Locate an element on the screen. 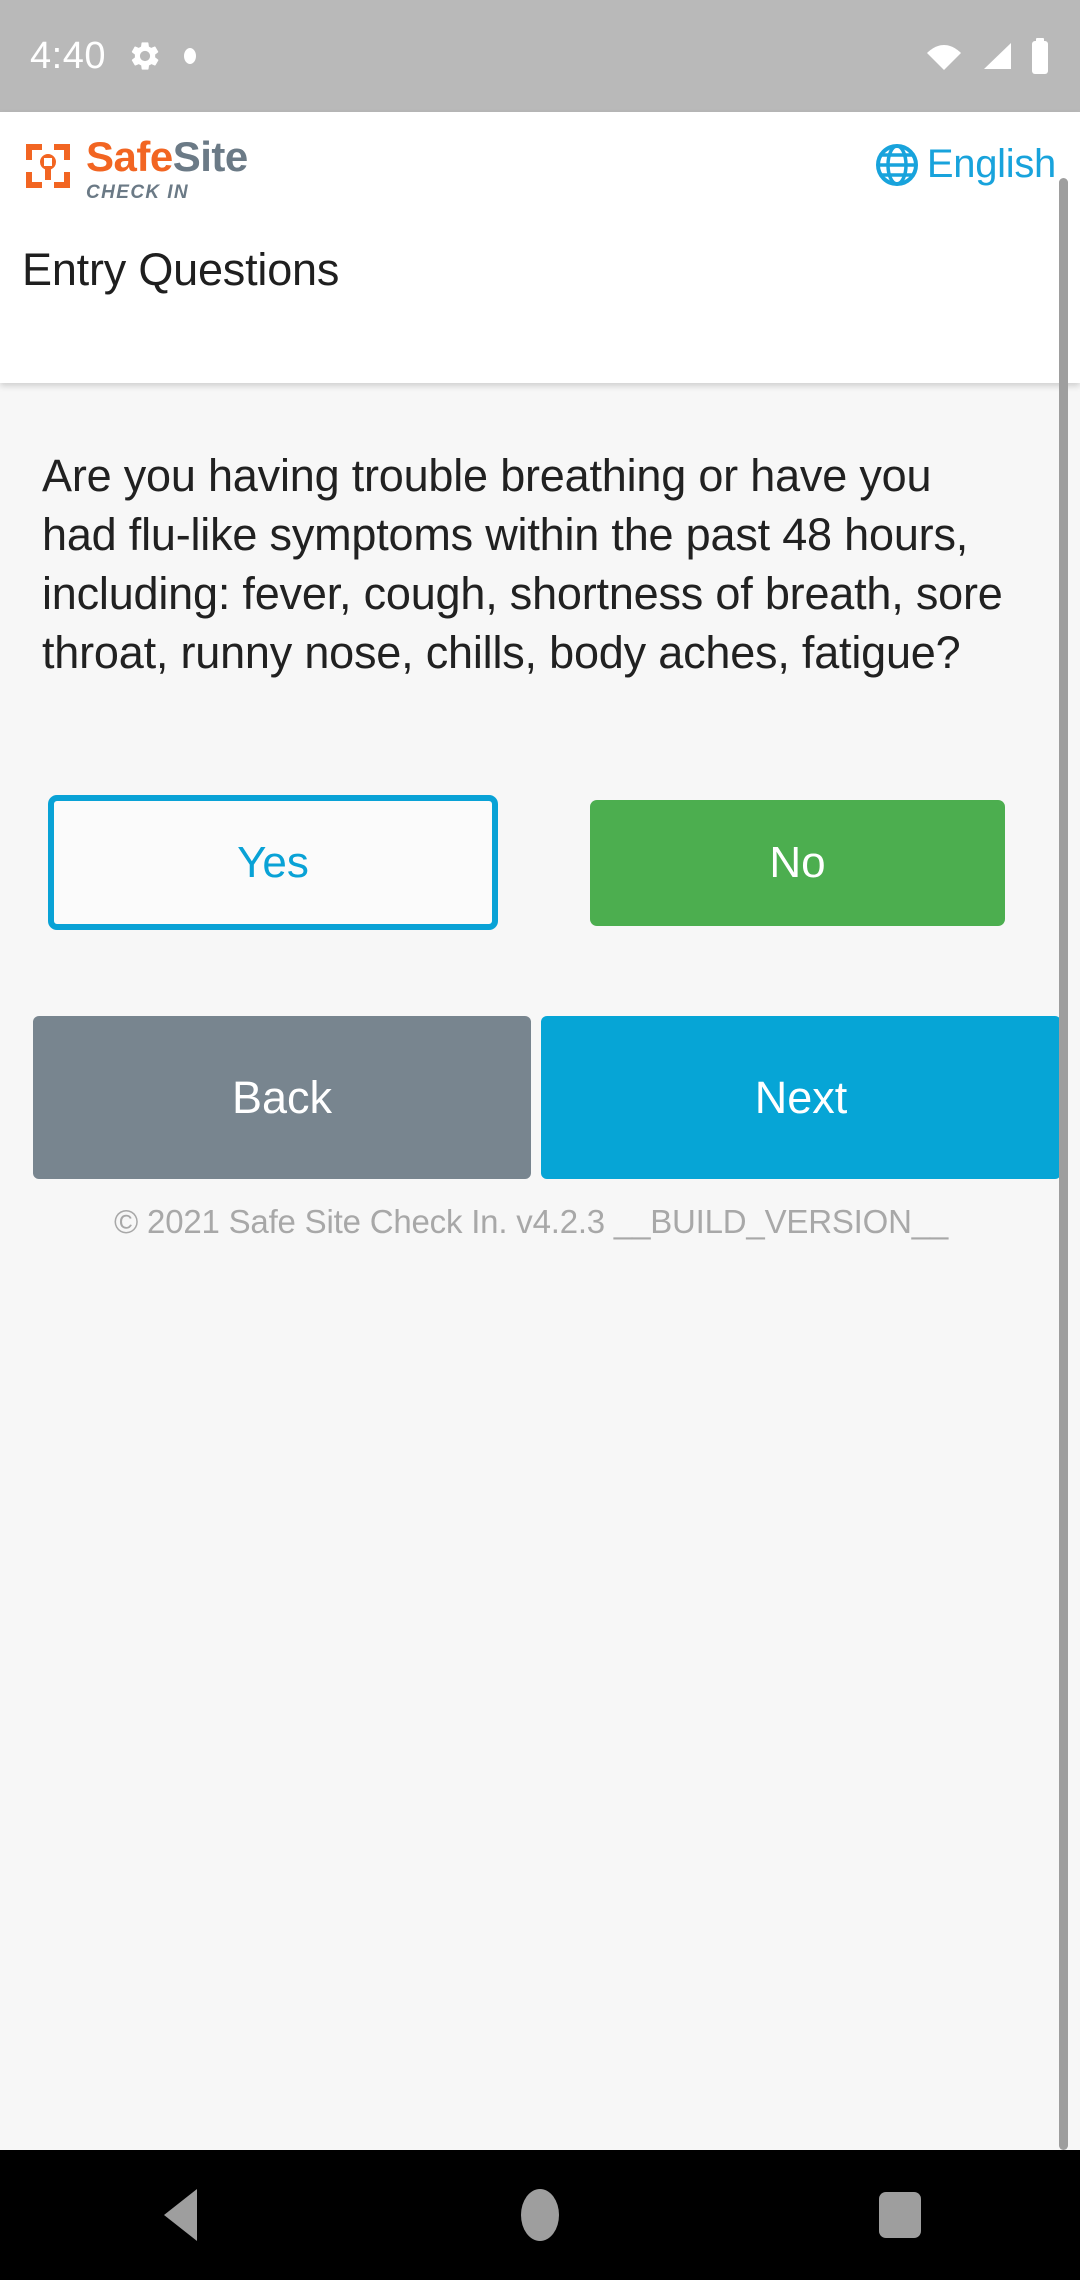 The image size is (1080, 2280). next-button: Next is located at coordinates (801, 1097).